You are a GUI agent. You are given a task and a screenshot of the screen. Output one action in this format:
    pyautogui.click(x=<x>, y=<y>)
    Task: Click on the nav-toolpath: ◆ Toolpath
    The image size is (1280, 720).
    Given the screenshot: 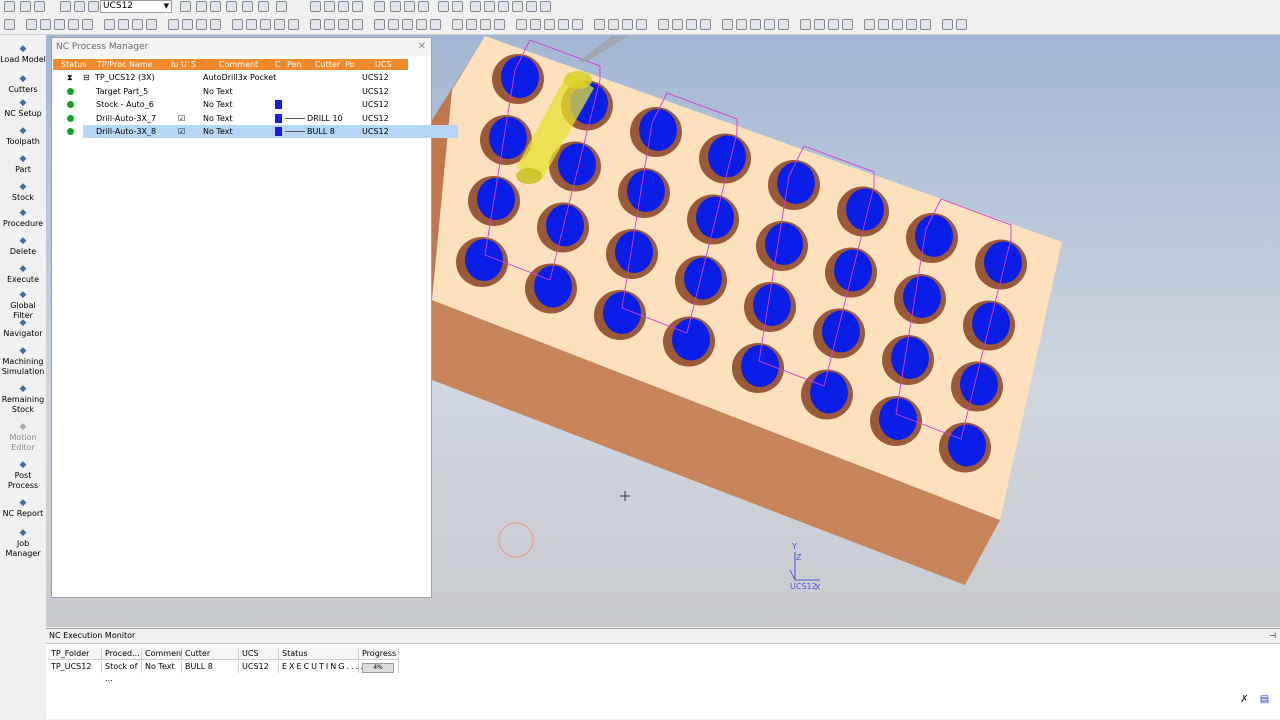 What is the action you would take?
    pyautogui.click(x=23, y=136)
    